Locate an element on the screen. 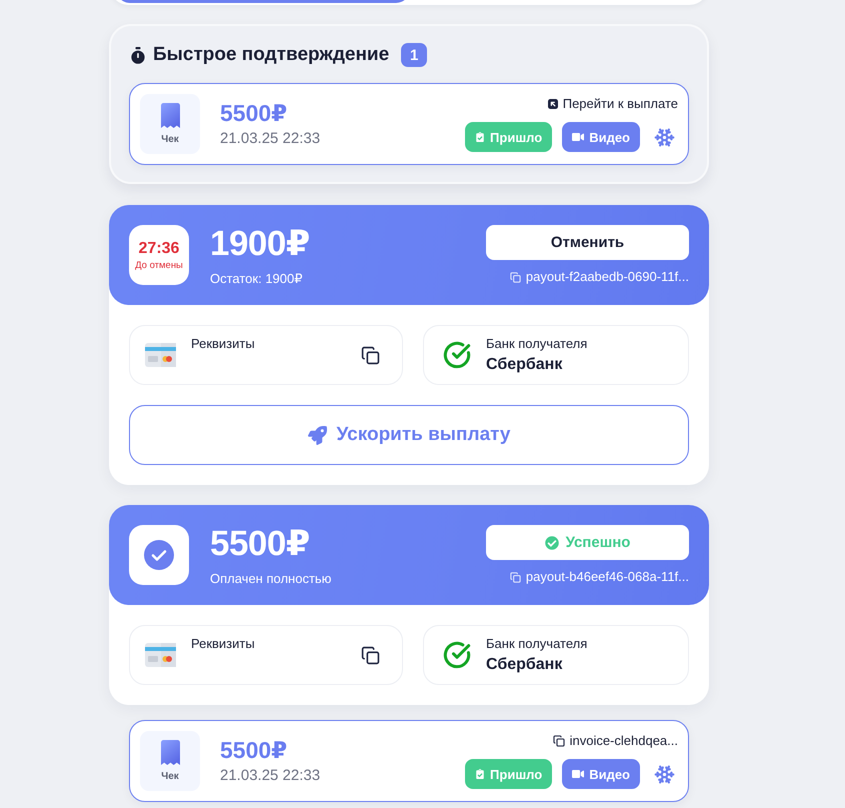 The height and width of the screenshot is (808, 845). arrow-icon is located at coordinates (553, 104).